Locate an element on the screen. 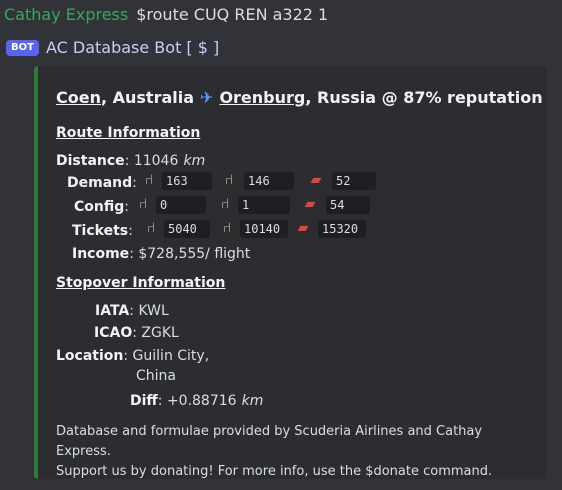 The height and width of the screenshot is (490, 562). config-economy: 0 is located at coordinates (181, 205).